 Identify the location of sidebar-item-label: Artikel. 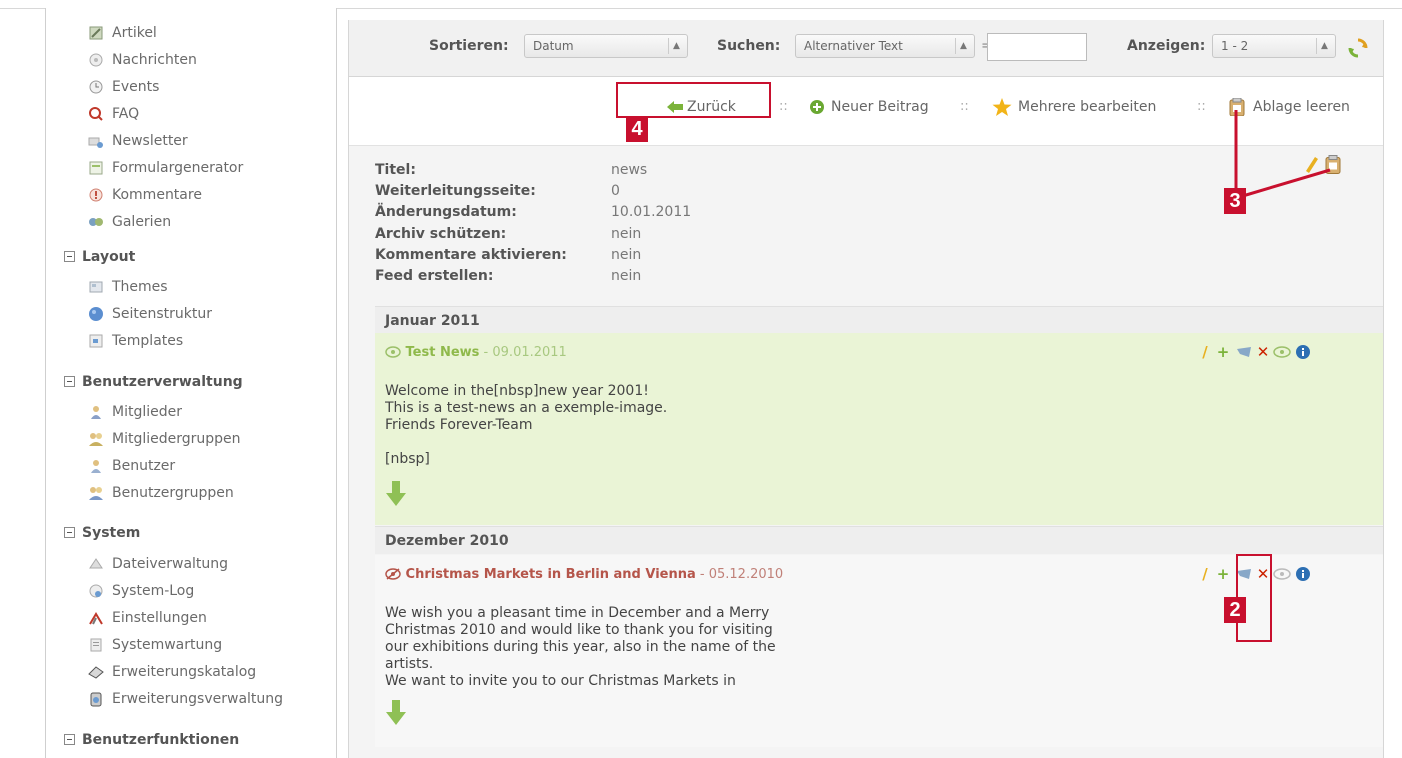
(134, 33).